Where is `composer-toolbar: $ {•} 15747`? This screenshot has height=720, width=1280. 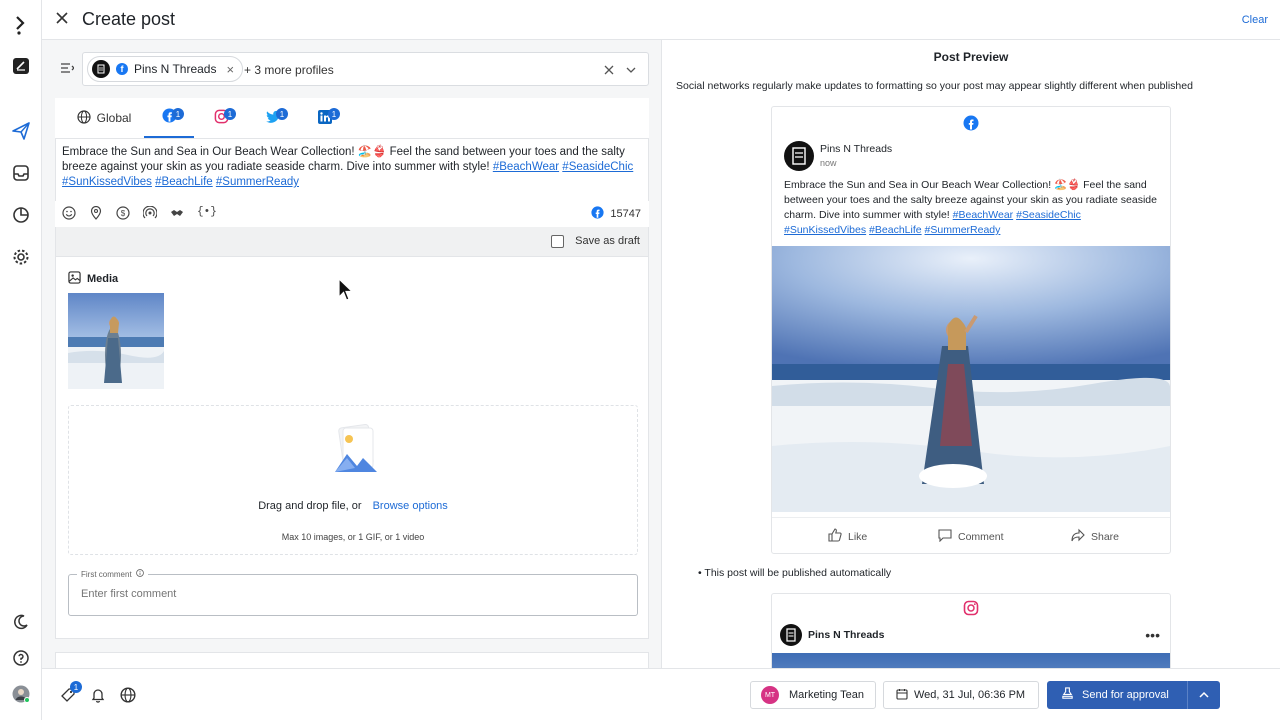 composer-toolbar: $ {•} 15747 is located at coordinates (352, 214).